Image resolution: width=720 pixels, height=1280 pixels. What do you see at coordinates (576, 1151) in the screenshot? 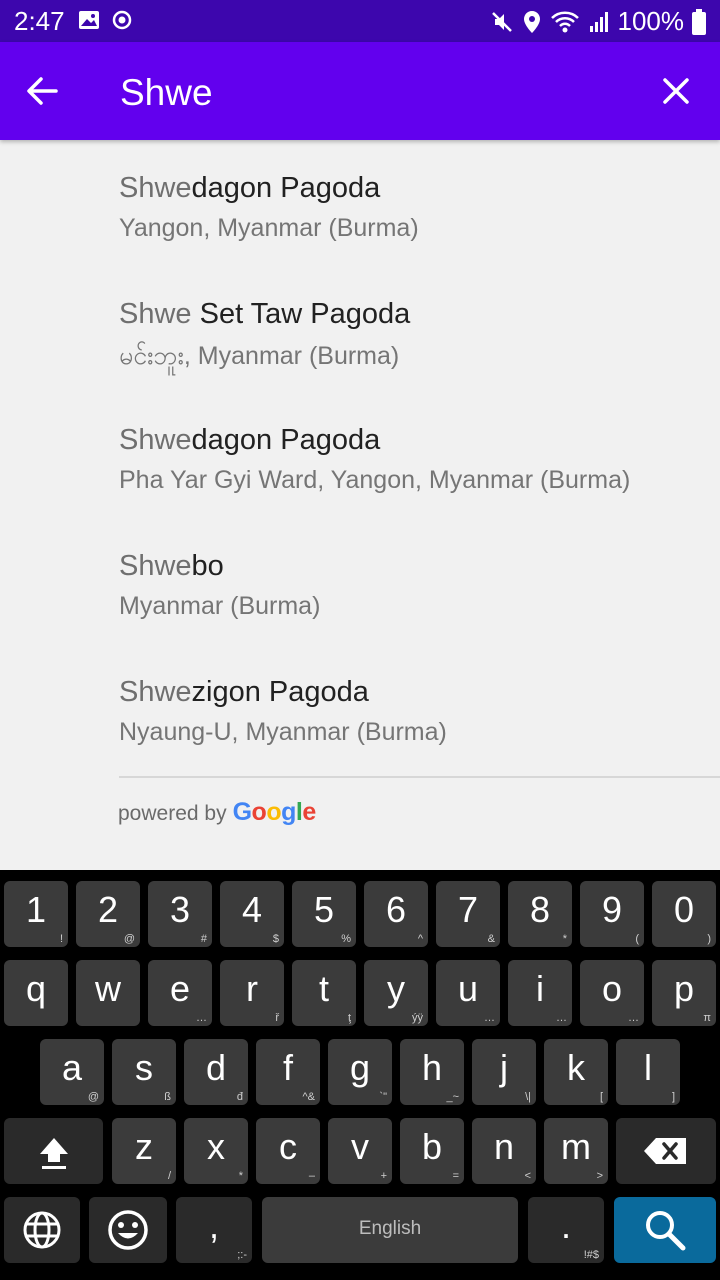
I see `key-m: m >` at bounding box center [576, 1151].